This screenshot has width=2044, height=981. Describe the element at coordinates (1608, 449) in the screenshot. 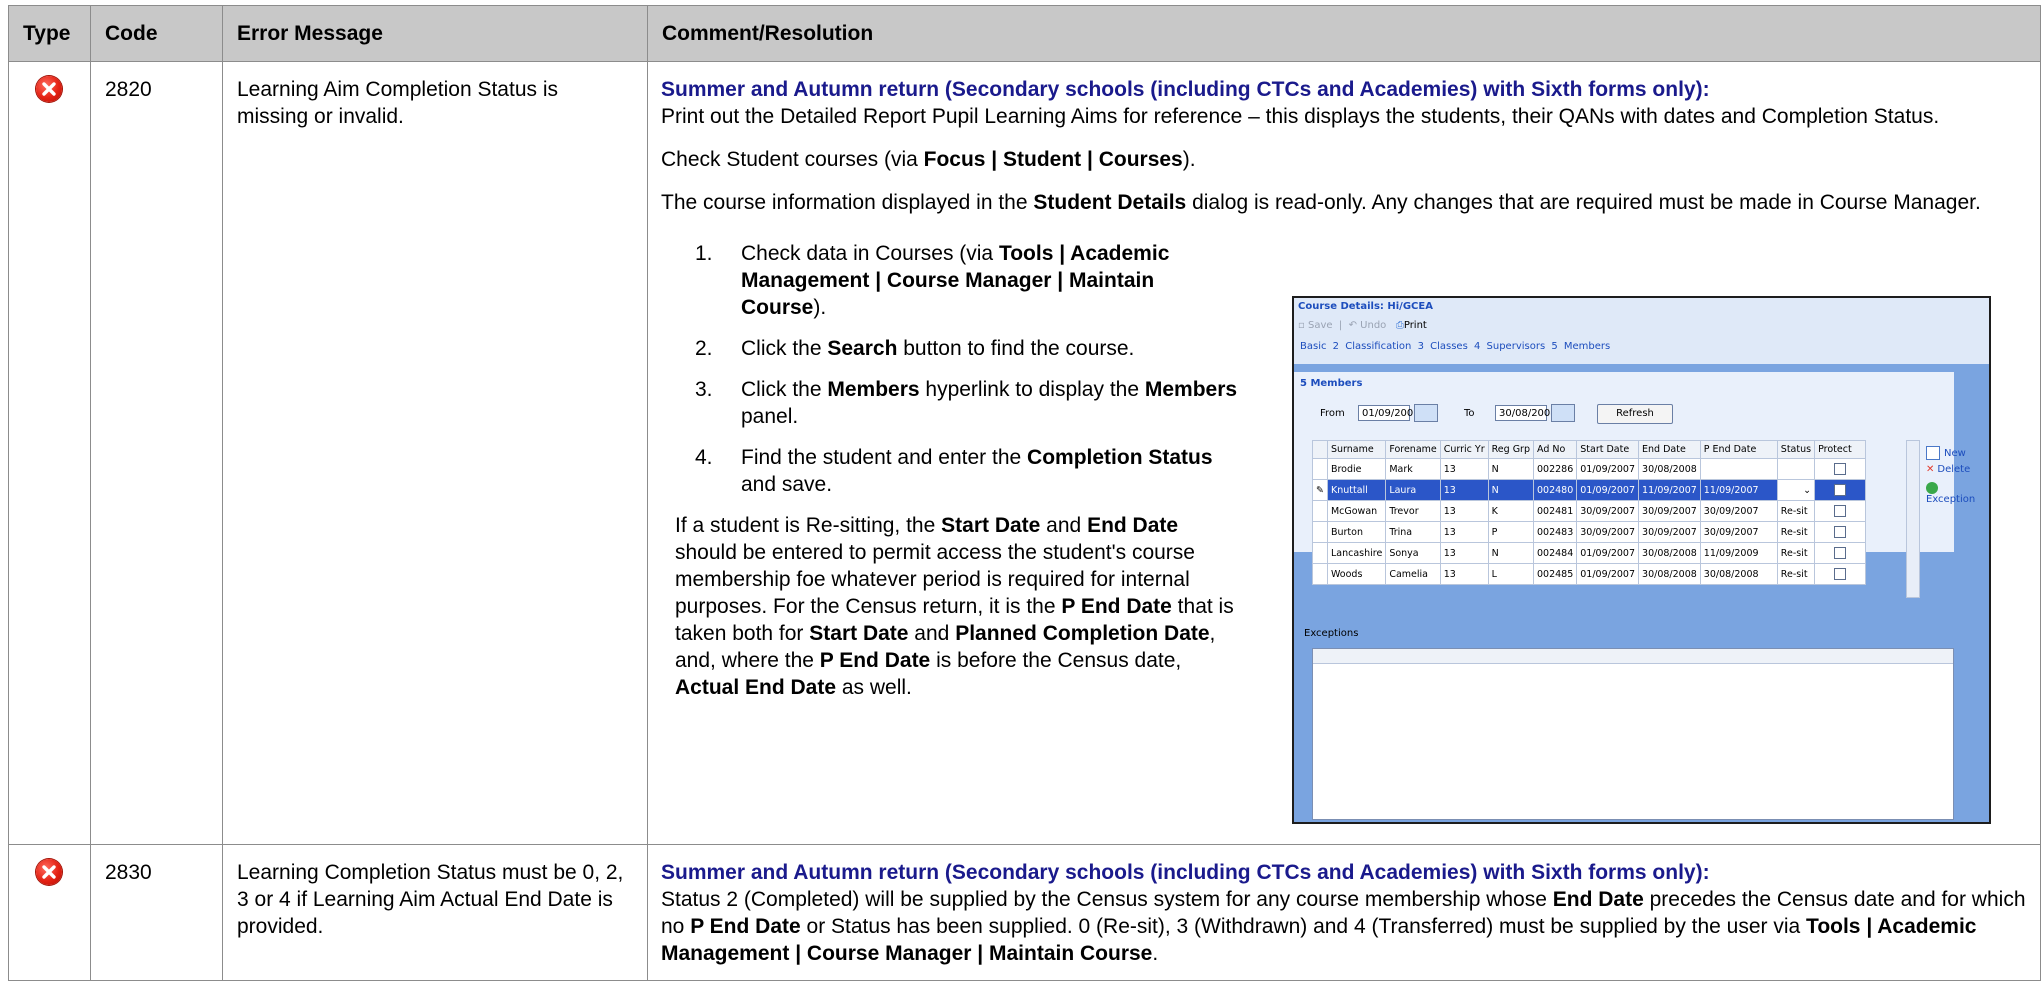

I see `column-header: Start Date` at that location.